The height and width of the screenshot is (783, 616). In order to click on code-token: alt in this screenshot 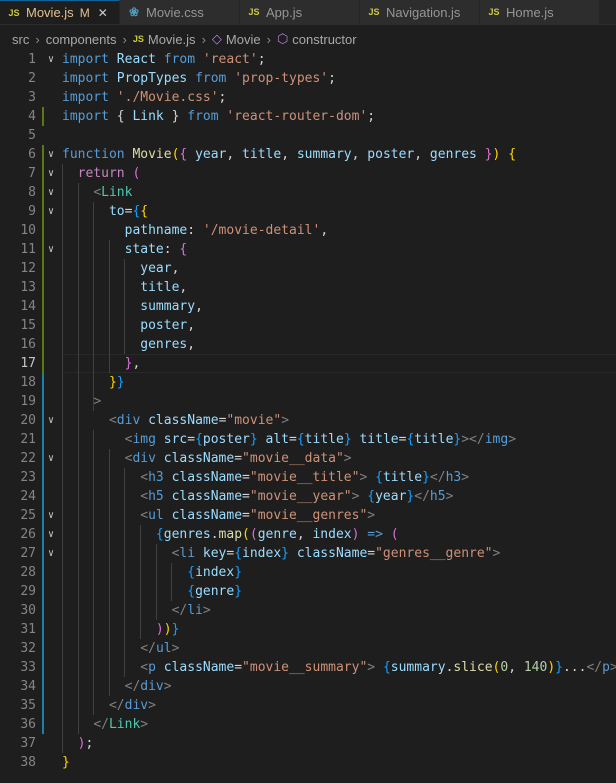, I will do `click(277, 439)`.